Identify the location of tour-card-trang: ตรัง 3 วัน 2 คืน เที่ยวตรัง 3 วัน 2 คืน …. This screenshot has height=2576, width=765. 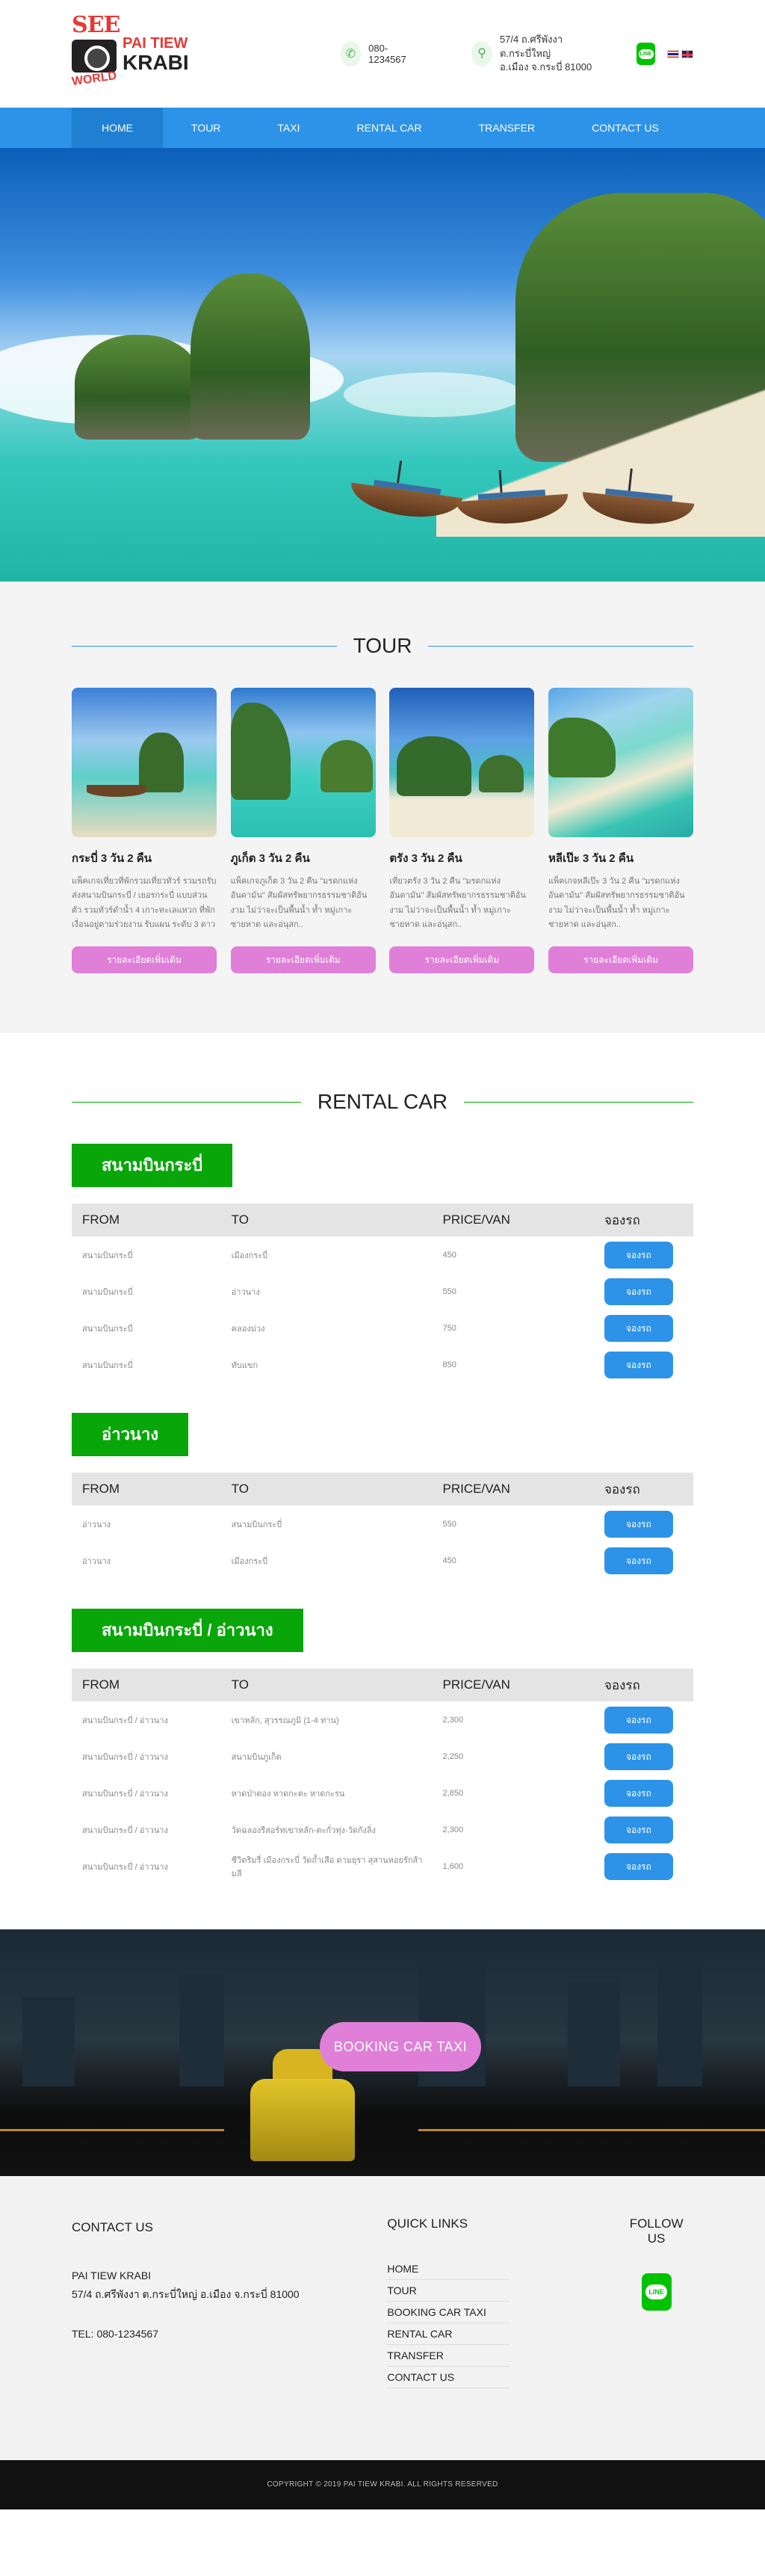
(462, 830).